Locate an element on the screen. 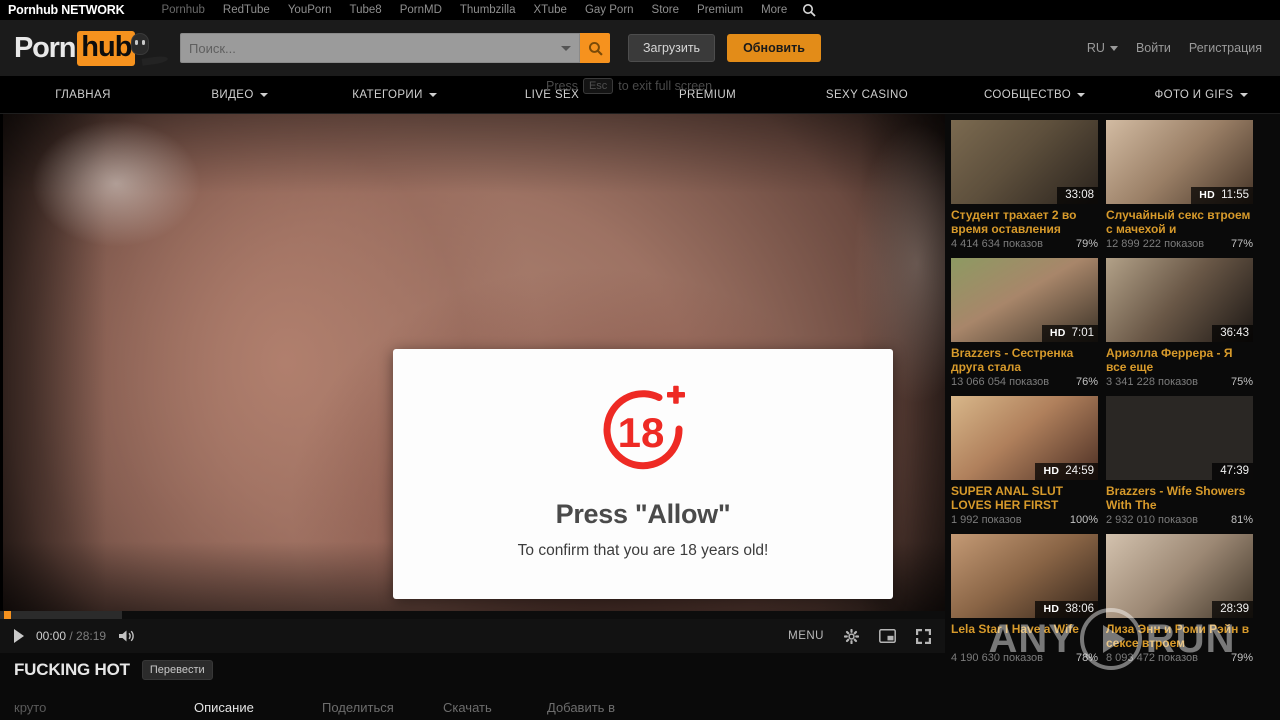  upload-button: Загрузить is located at coordinates (672, 48).